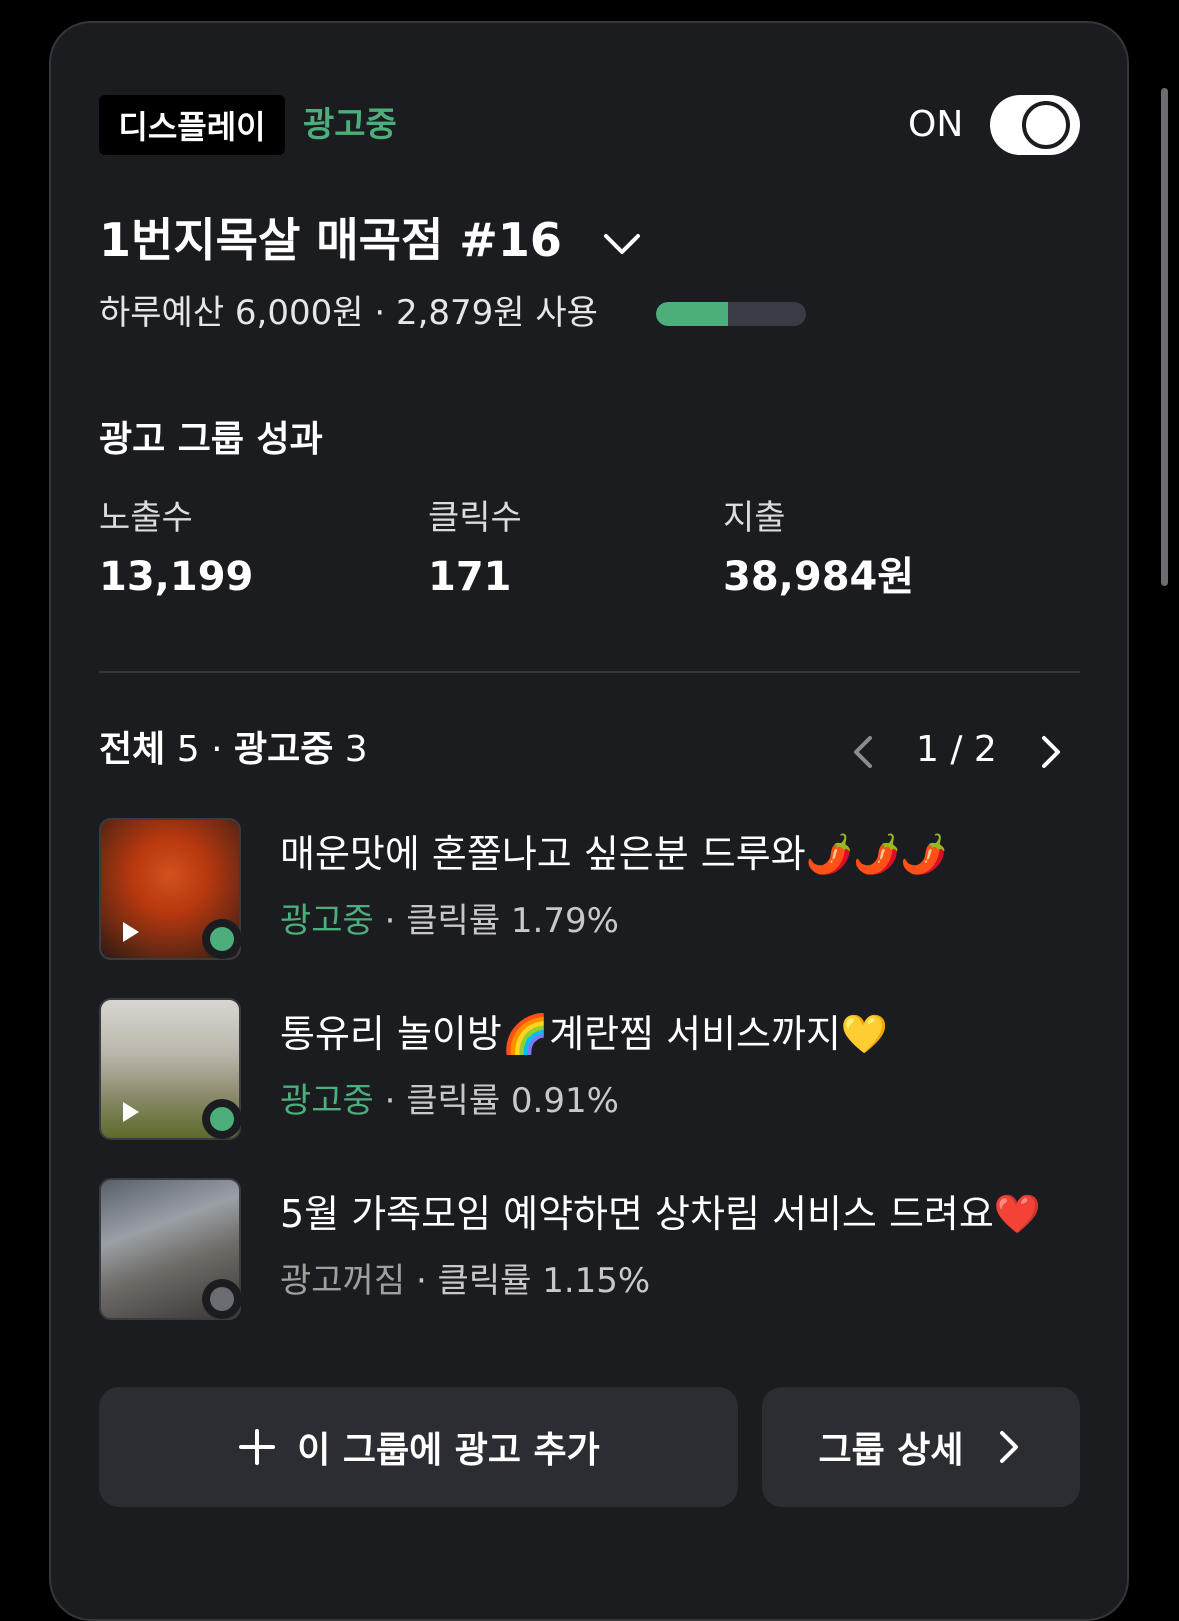 The height and width of the screenshot is (1621, 1179). I want to click on ad-meta: 광고중 · 클릭률 1.79%, so click(449, 921).